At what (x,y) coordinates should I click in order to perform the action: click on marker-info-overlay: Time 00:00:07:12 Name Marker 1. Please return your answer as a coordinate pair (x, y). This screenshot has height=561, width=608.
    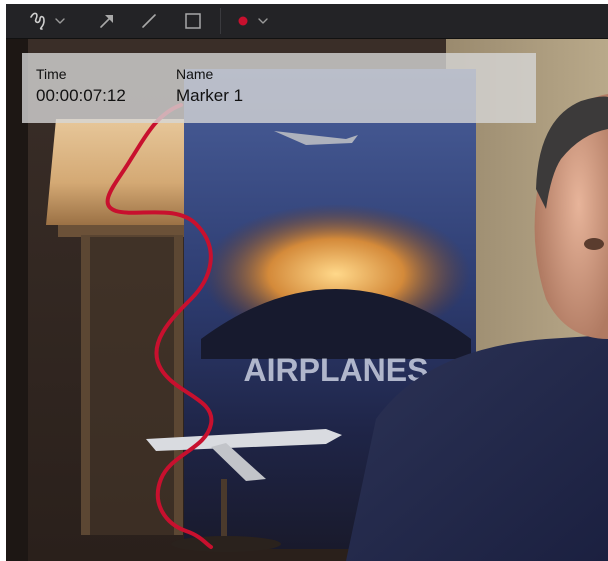
    Looking at the image, I should click on (279, 88).